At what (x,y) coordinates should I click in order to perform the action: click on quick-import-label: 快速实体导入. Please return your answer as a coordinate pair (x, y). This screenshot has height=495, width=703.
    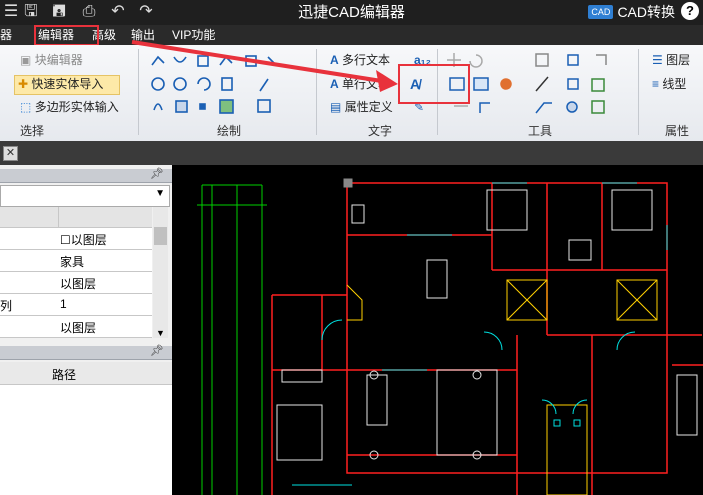
    Looking at the image, I should click on (67, 84).